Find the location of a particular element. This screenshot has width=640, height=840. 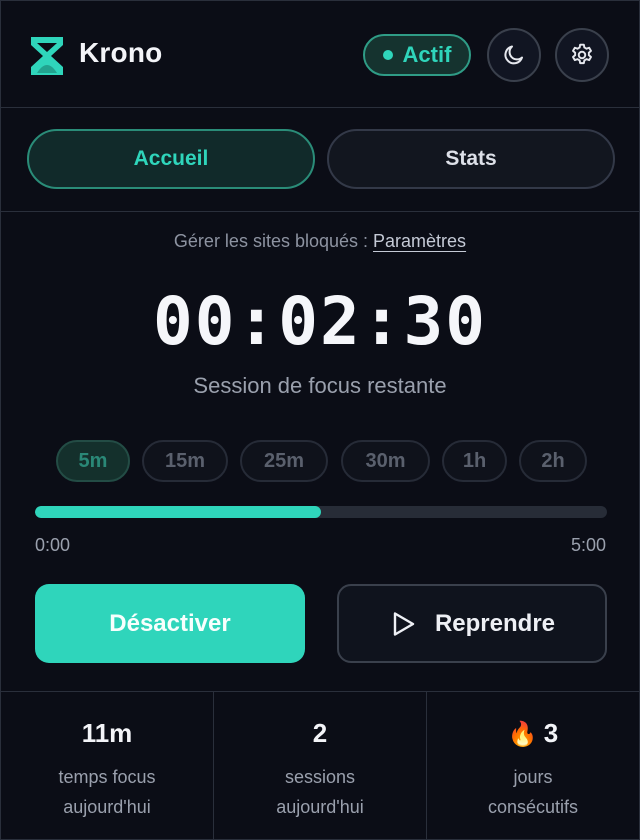

resume-button: Reprendre is located at coordinates (472, 623).